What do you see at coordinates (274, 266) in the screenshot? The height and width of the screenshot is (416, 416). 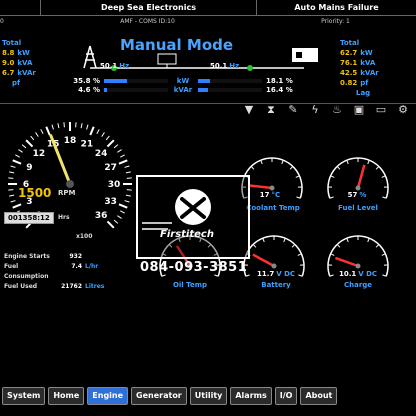 I see `battery-hub` at bounding box center [274, 266].